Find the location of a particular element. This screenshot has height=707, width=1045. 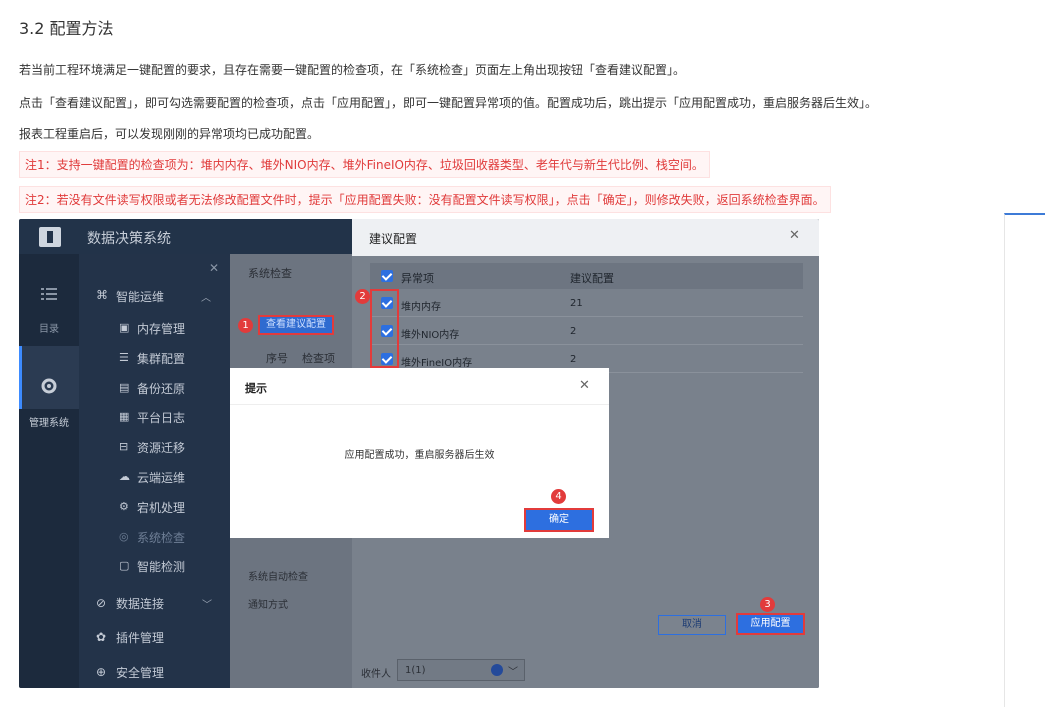

tip-close-icon: ✕ is located at coordinates (584, 385).